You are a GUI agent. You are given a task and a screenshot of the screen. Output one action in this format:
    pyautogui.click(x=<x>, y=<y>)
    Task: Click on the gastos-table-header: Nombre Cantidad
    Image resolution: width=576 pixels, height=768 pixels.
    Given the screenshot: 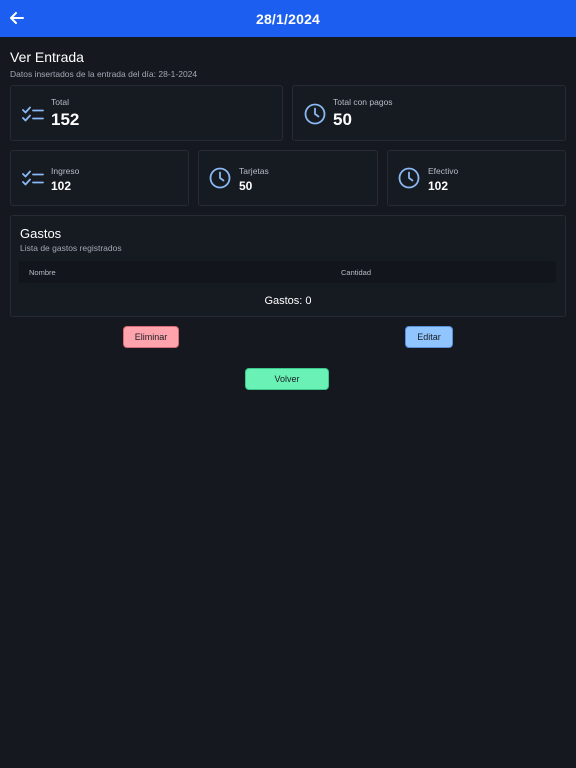 What is the action you would take?
    pyautogui.click(x=287, y=272)
    